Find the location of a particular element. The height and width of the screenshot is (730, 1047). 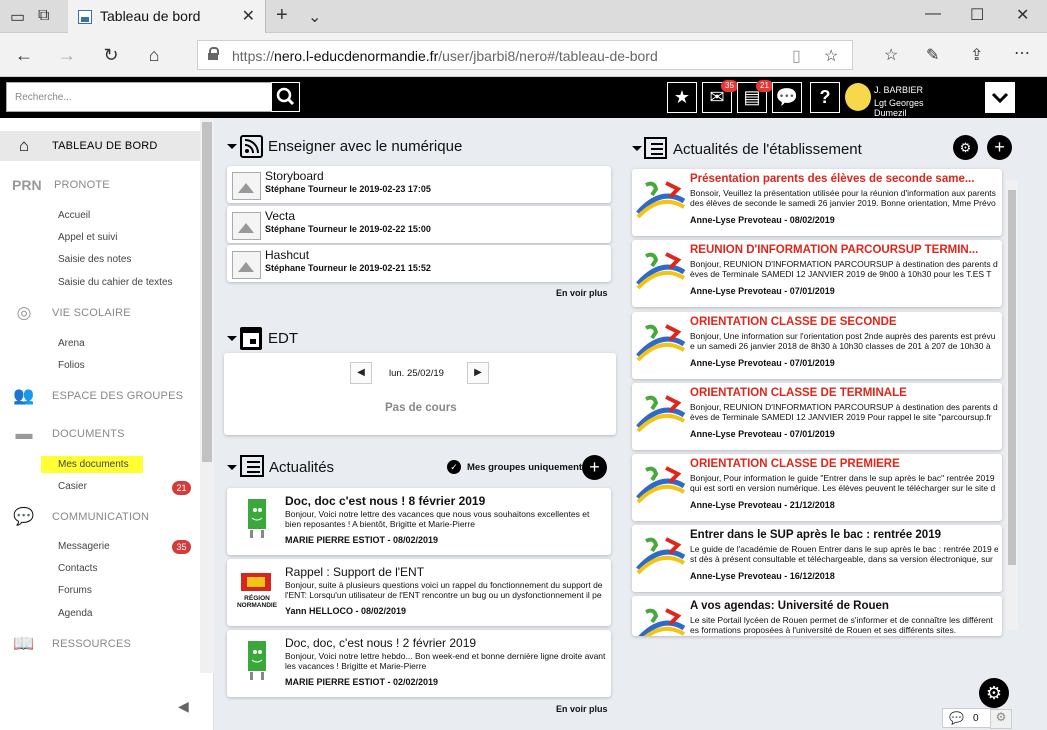

book-mascot-image is located at coordinates (257, 660).